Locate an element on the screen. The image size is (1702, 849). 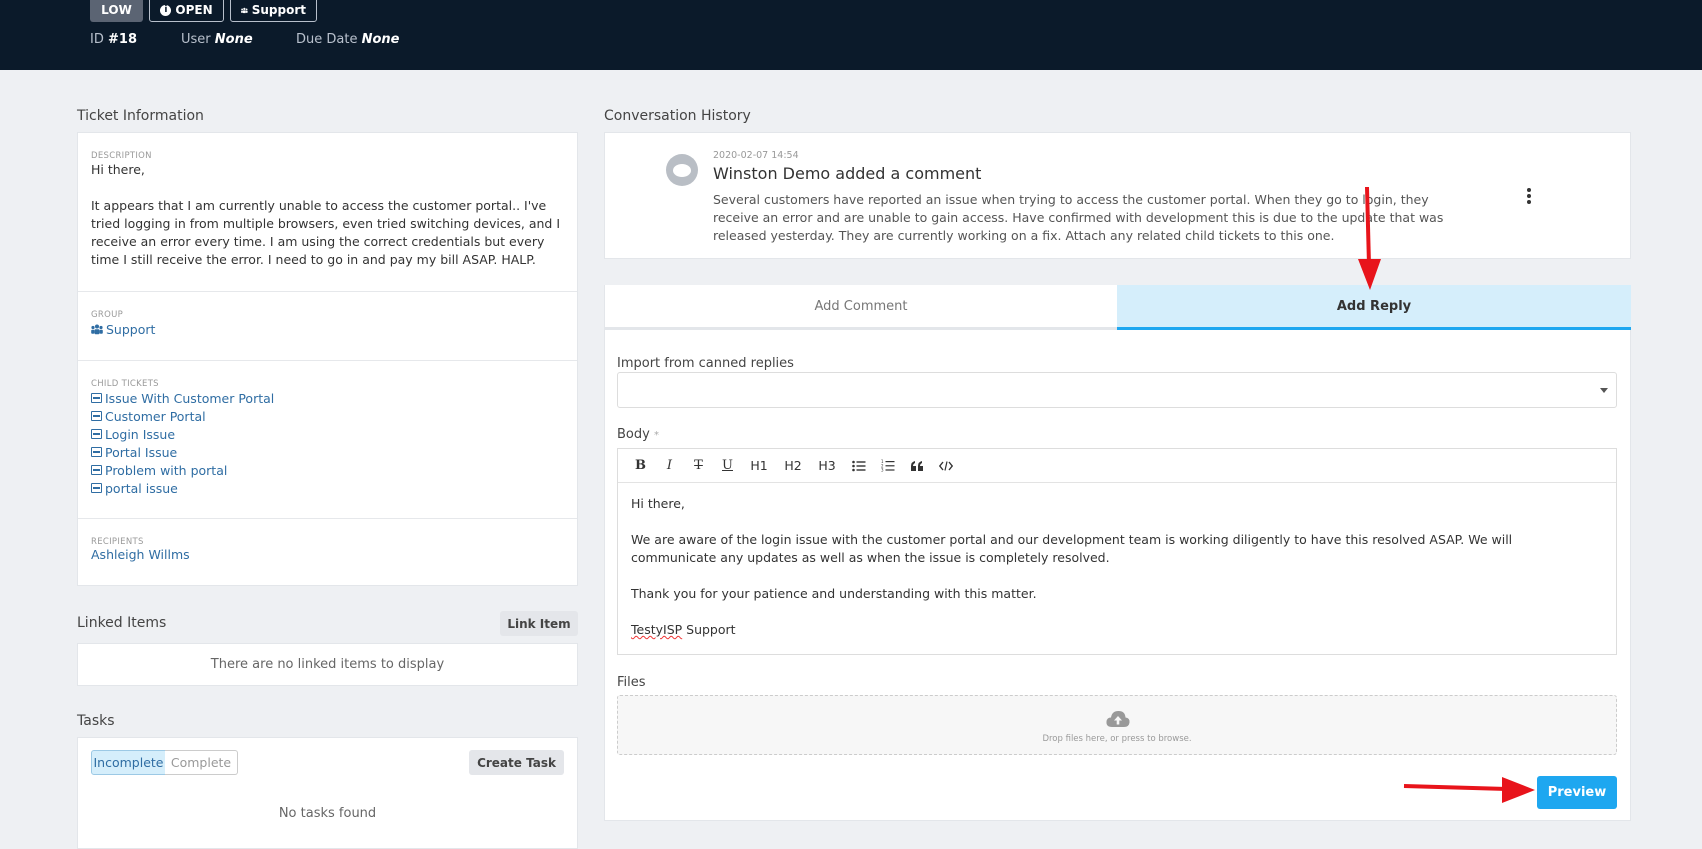
files-label: Files is located at coordinates (631, 682).